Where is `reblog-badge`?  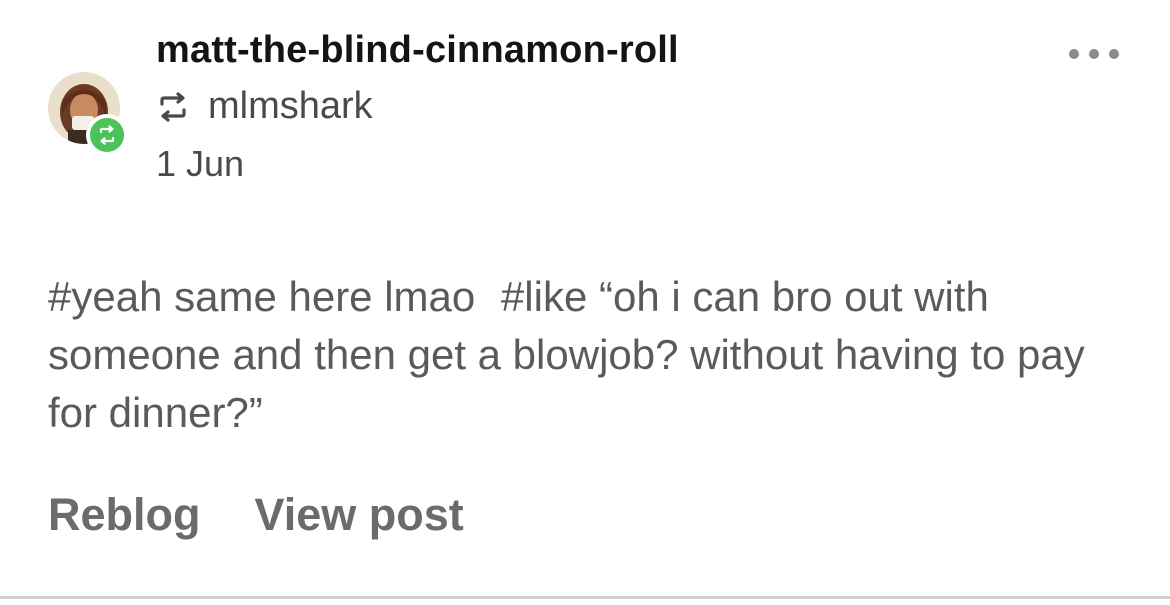 reblog-badge is located at coordinates (107, 135).